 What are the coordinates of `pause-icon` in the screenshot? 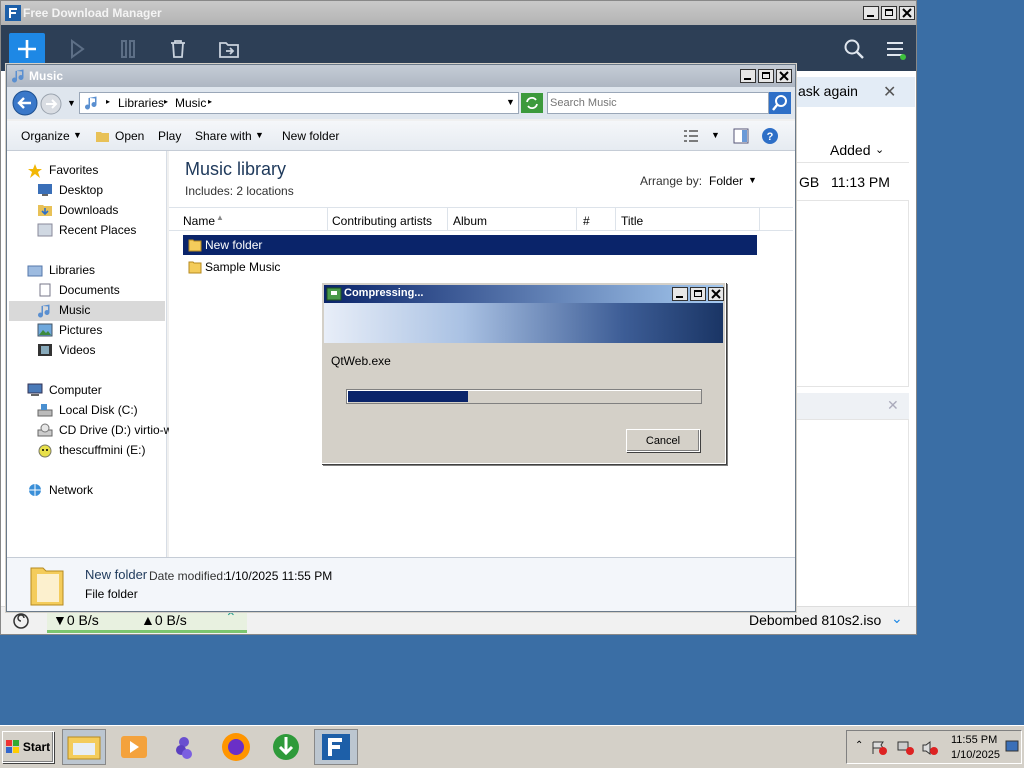 It's located at (130, 49).